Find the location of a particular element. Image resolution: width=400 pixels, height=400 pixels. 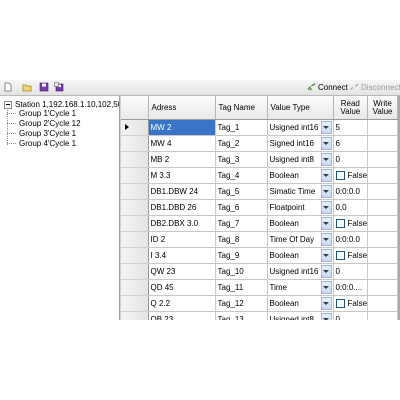

table-row: M 3.3 Tag_4 Boolean False is located at coordinates (260, 175).